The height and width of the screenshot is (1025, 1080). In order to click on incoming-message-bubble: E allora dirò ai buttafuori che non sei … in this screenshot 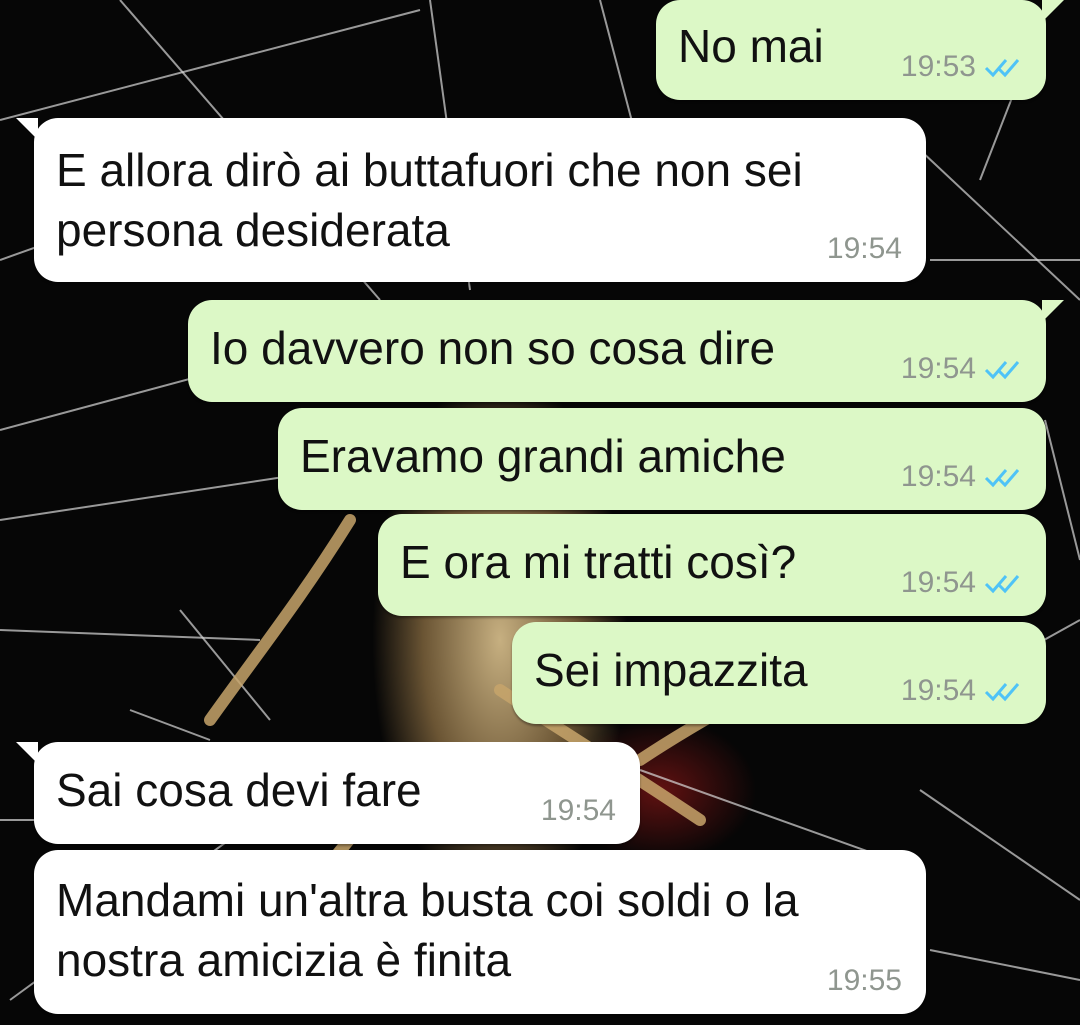, I will do `click(471, 200)`.